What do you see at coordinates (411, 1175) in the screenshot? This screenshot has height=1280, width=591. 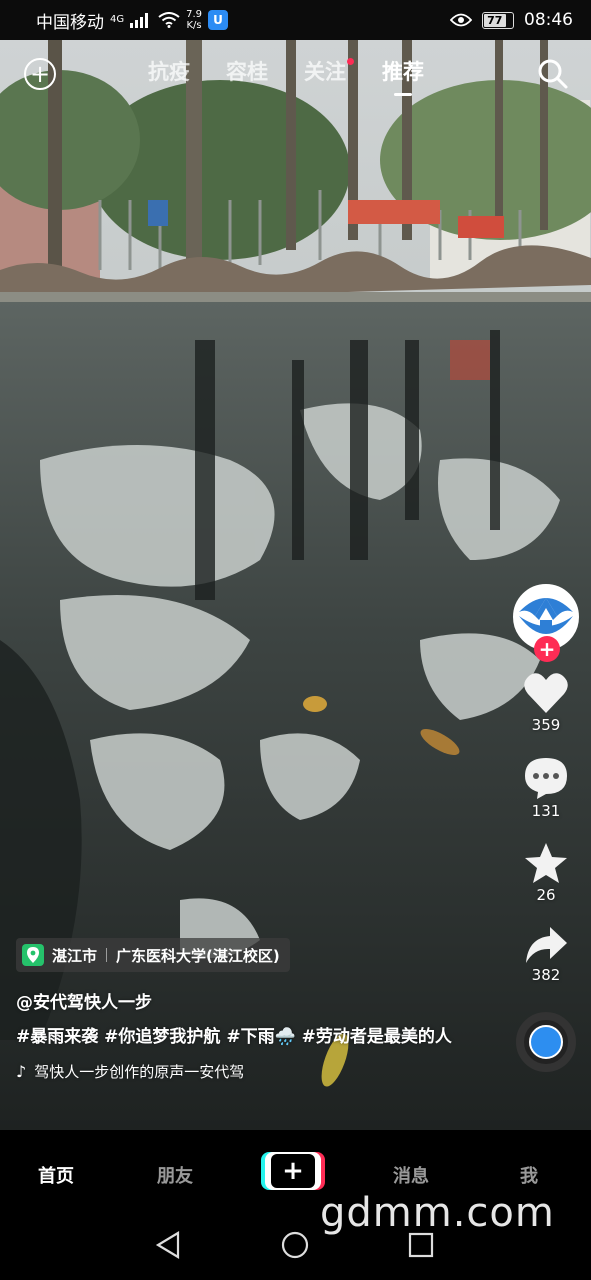 I see `nav-messages: 消息` at bounding box center [411, 1175].